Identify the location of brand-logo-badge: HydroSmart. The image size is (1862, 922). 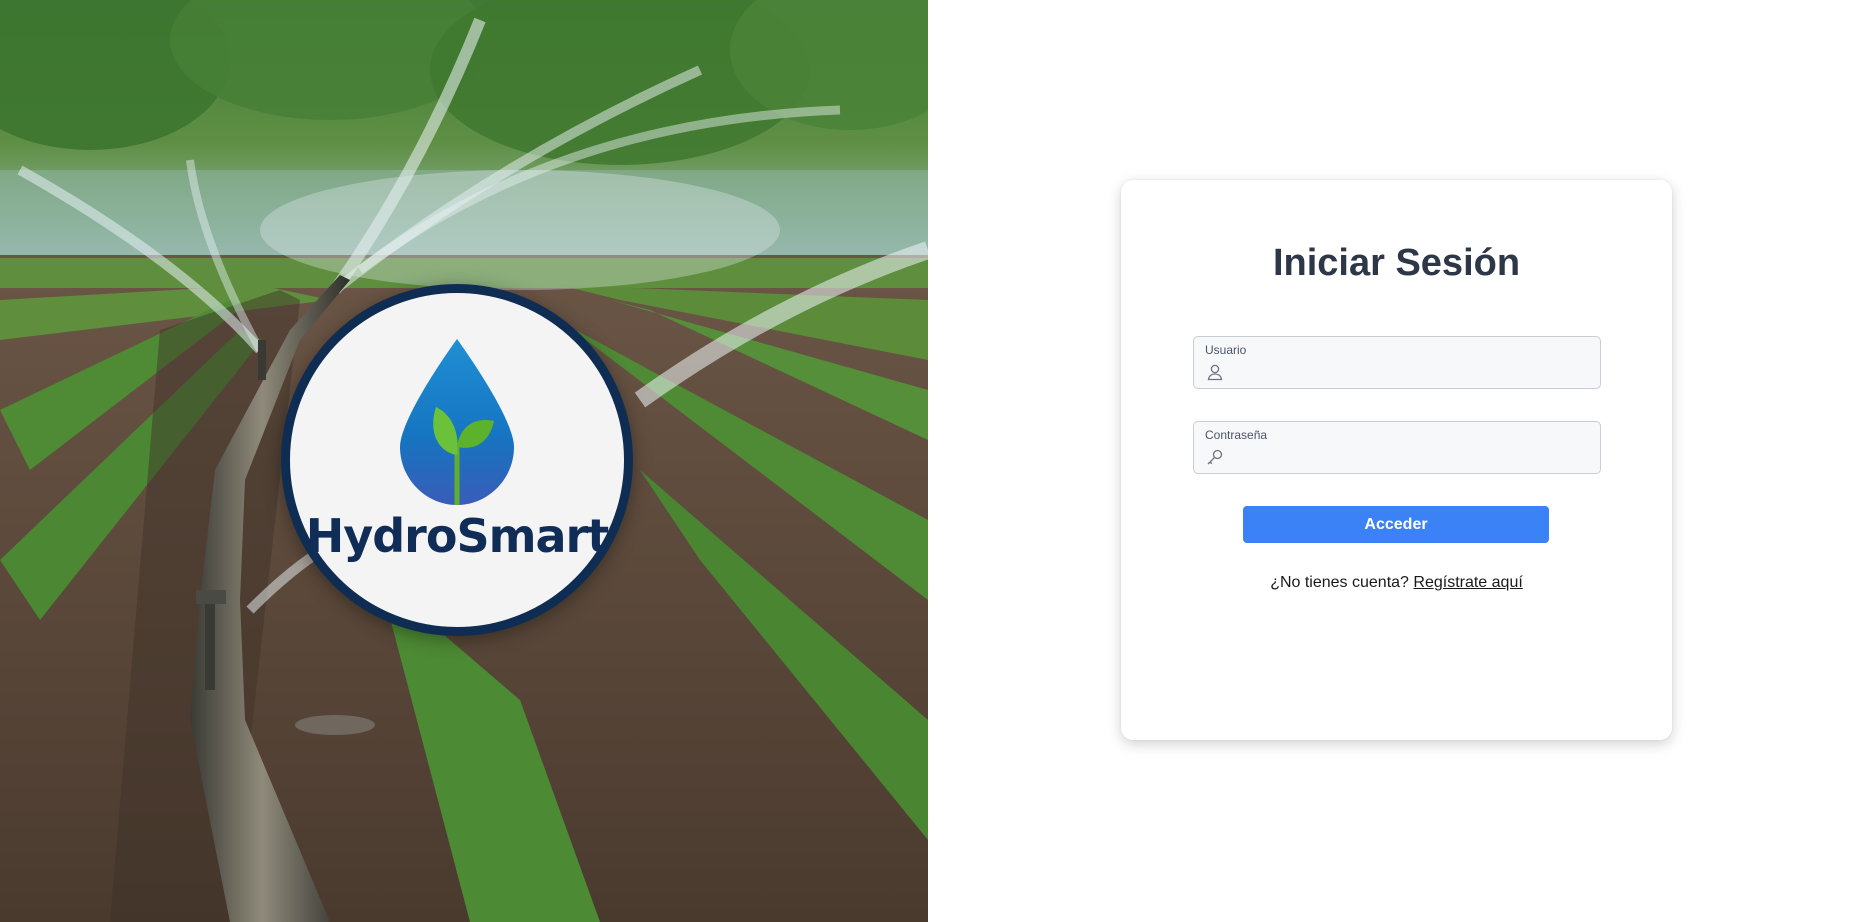
(457, 460).